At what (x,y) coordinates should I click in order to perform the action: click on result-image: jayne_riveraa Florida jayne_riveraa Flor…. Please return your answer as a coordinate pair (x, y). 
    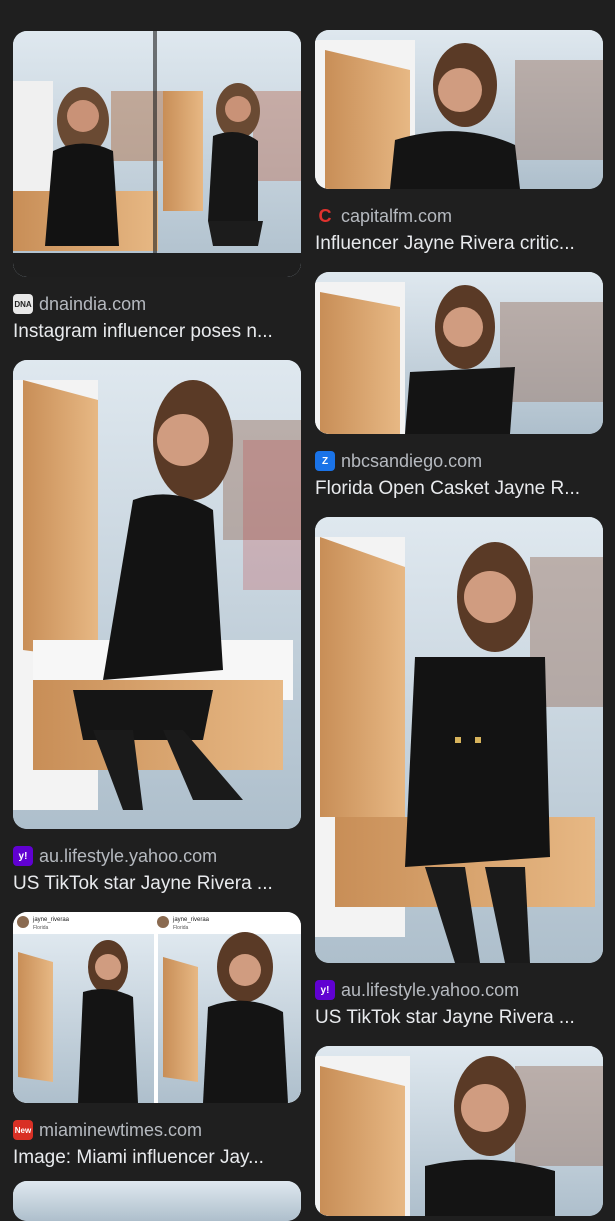
    Looking at the image, I should click on (157, 1007).